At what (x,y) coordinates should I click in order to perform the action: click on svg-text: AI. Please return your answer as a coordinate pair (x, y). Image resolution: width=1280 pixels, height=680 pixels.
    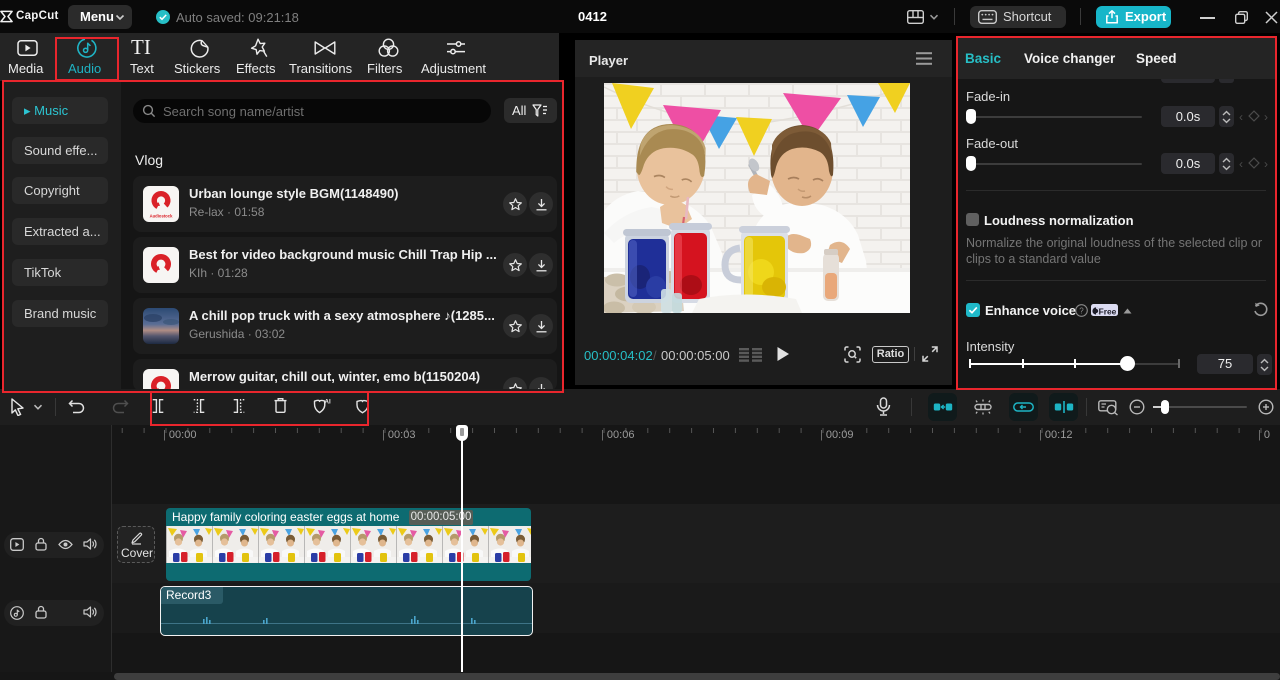
    Looking at the image, I should click on (328, 401).